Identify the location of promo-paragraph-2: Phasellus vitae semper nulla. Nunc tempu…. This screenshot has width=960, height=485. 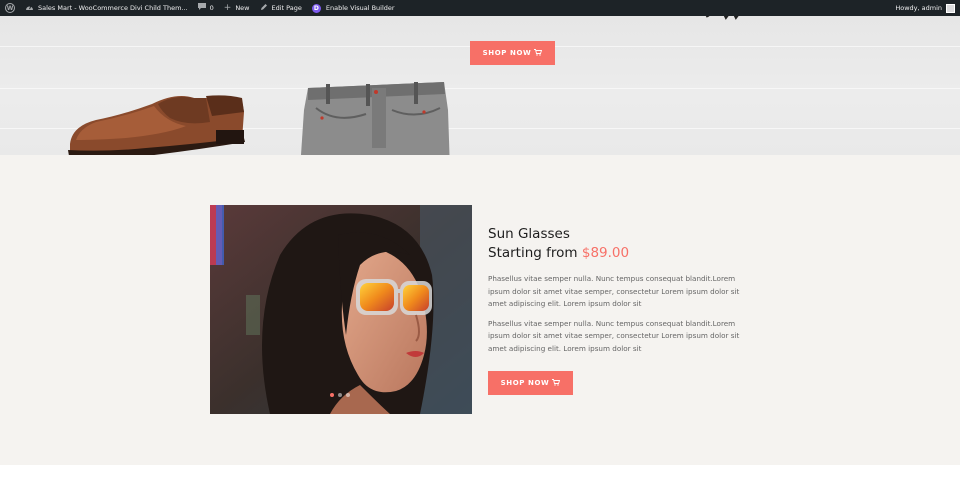
(614, 335).